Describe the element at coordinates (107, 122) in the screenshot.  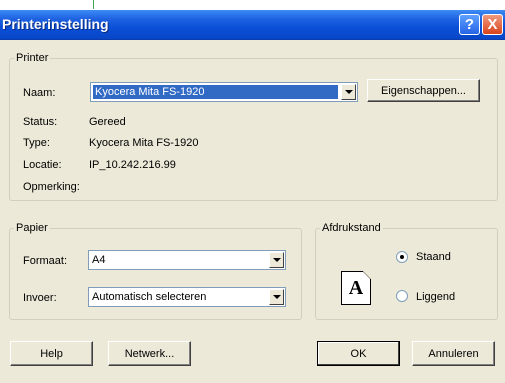
I see `status-value: Gereed` at that location.